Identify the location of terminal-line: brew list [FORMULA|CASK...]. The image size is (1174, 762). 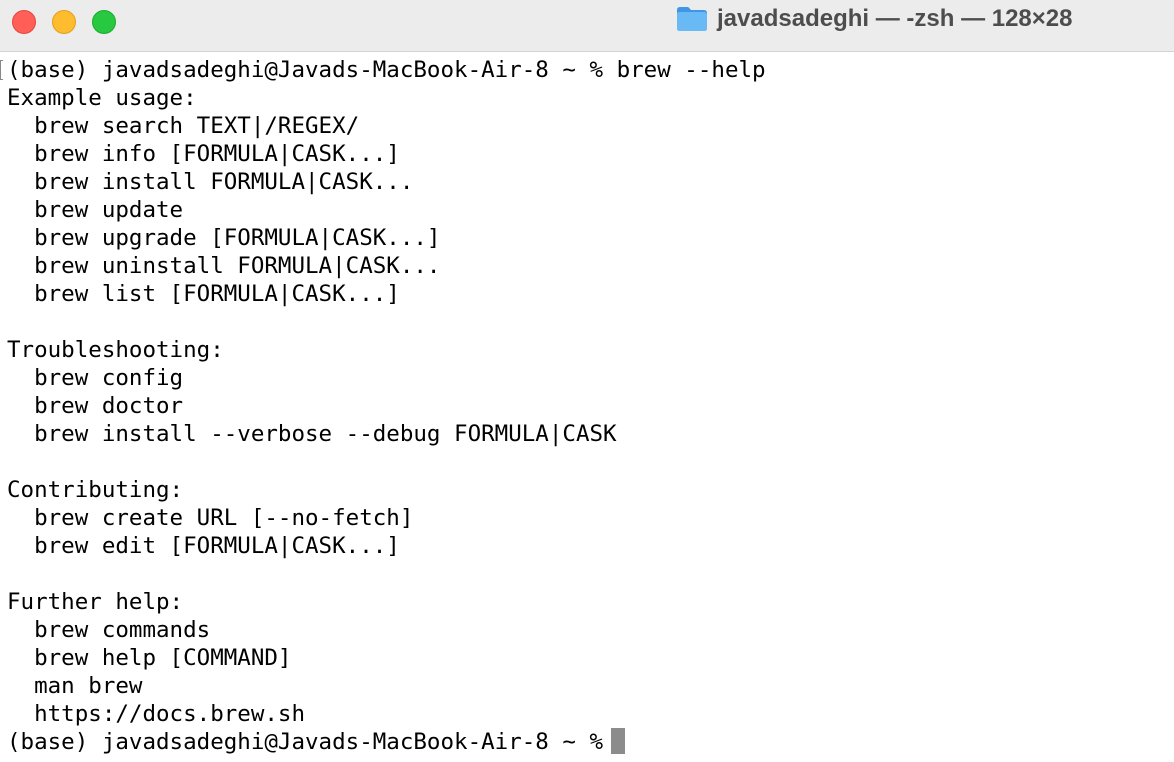
(203, 294).